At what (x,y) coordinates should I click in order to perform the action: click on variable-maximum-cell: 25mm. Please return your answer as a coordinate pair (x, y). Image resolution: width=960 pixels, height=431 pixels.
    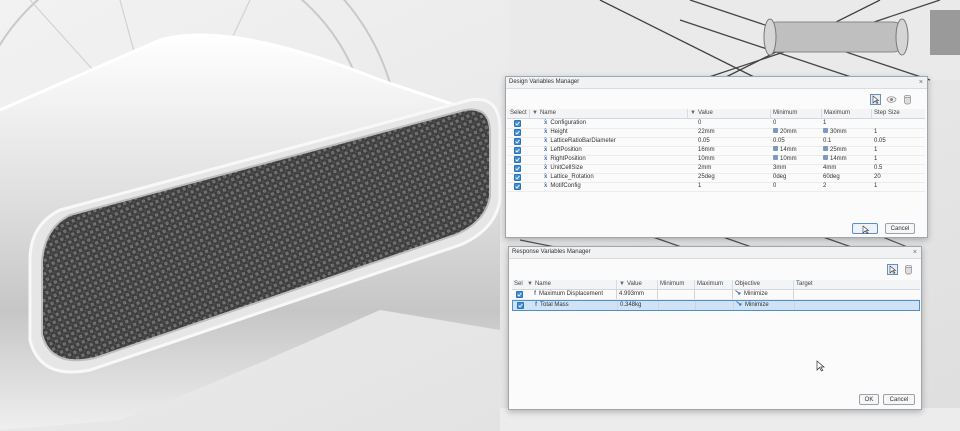
    Looking at the image, I should click on (835, 150).